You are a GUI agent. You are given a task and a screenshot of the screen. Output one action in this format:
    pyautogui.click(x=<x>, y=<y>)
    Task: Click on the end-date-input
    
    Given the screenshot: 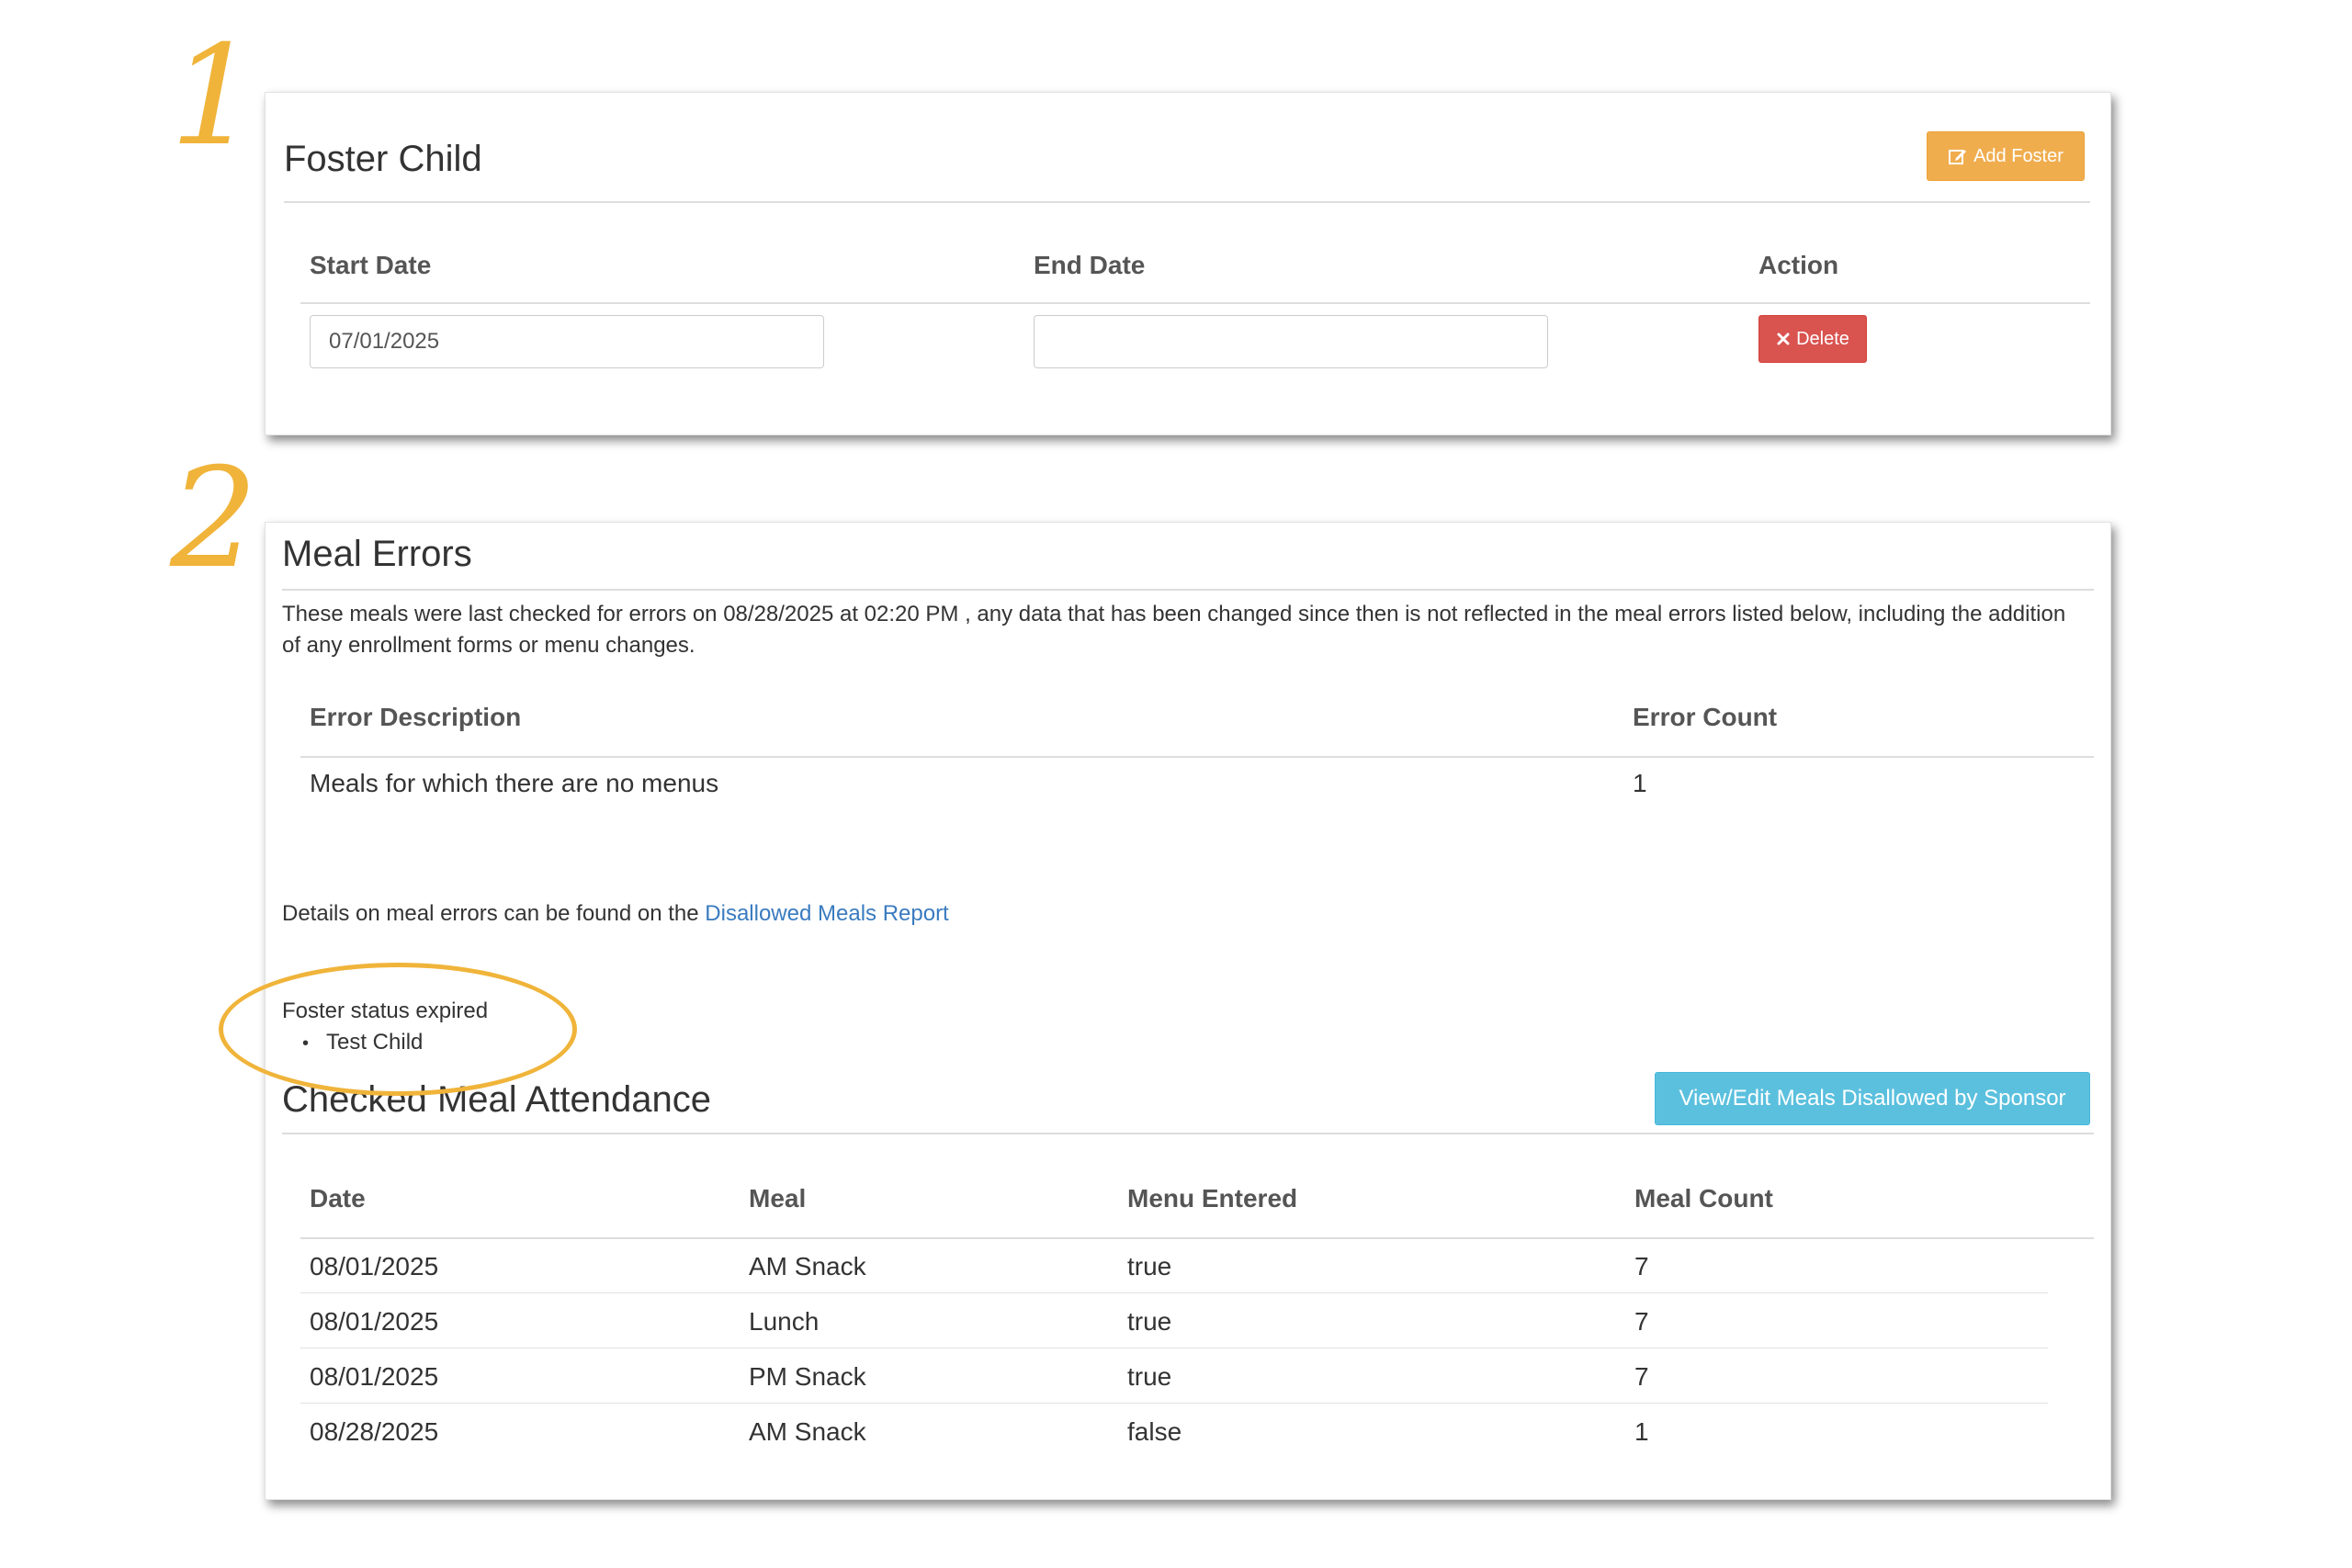 What is the action you would take?
    pyautogui.click(x=1291, y=342)
    